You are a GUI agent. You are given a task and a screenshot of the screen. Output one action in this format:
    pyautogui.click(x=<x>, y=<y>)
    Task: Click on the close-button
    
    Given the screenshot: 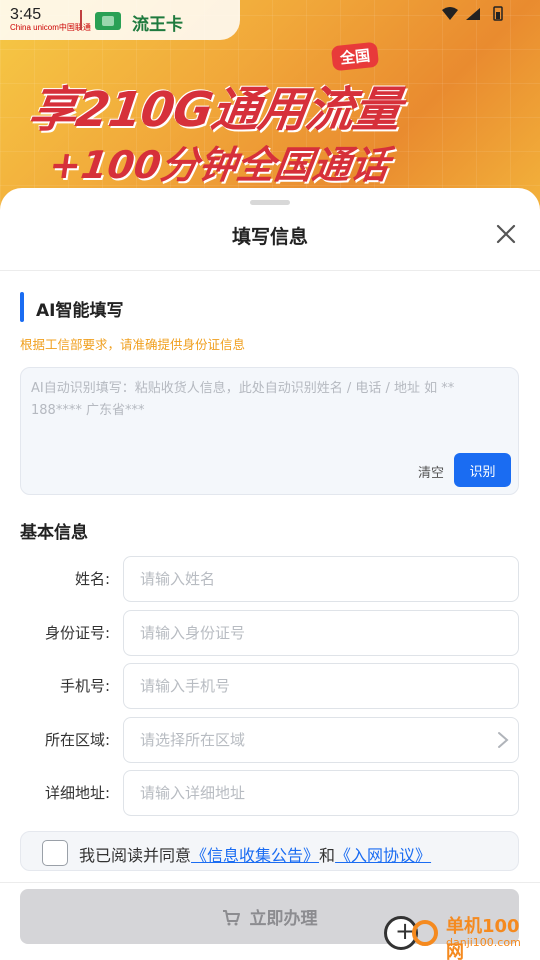 What is the action you would take?
    pyautogui.click(x=506, y=234)
    